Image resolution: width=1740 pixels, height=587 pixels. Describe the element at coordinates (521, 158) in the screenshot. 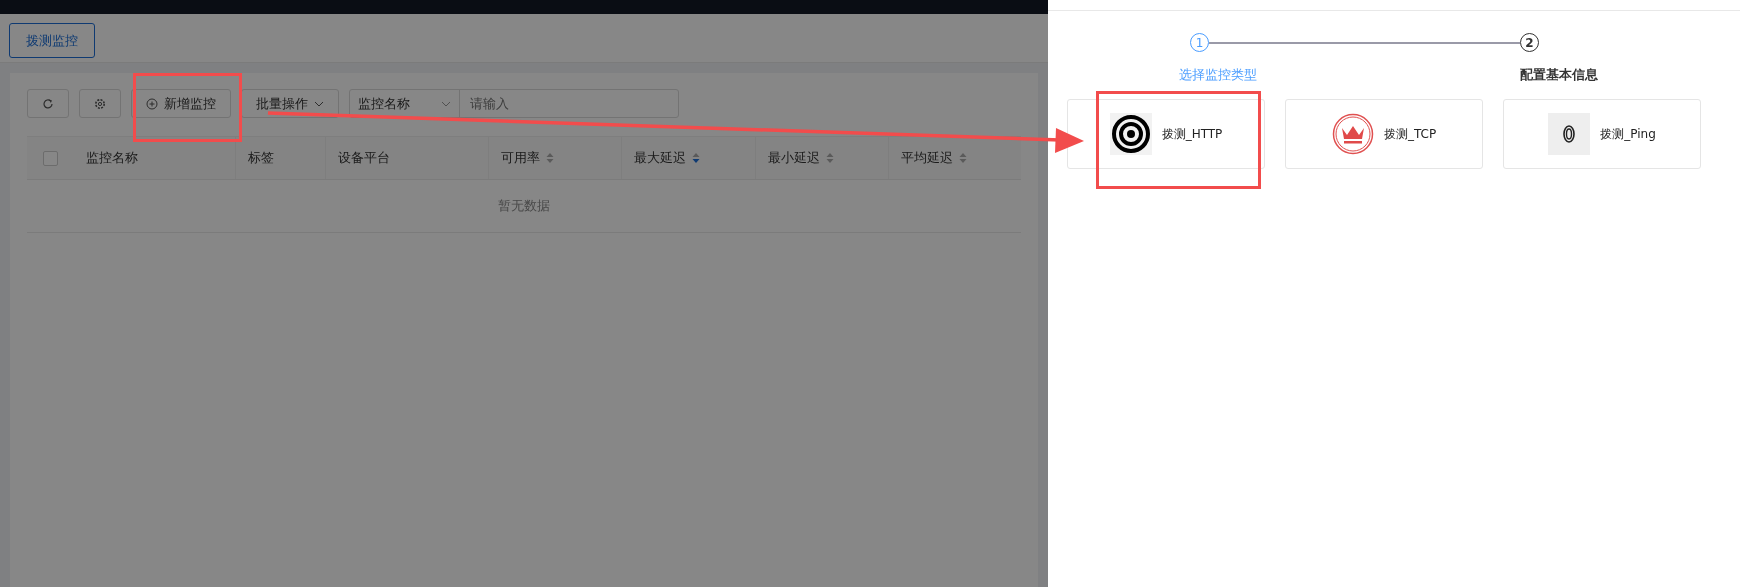

I see `column-header: 可用率` at that location.